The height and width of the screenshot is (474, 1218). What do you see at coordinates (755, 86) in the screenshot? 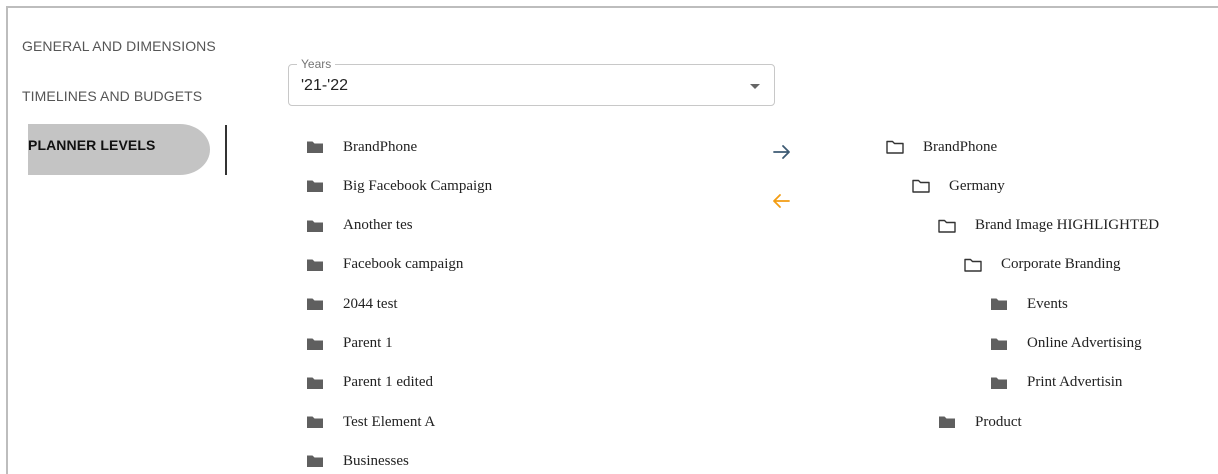
I see `chevron-down-icon` at bounding box center [755, 86].